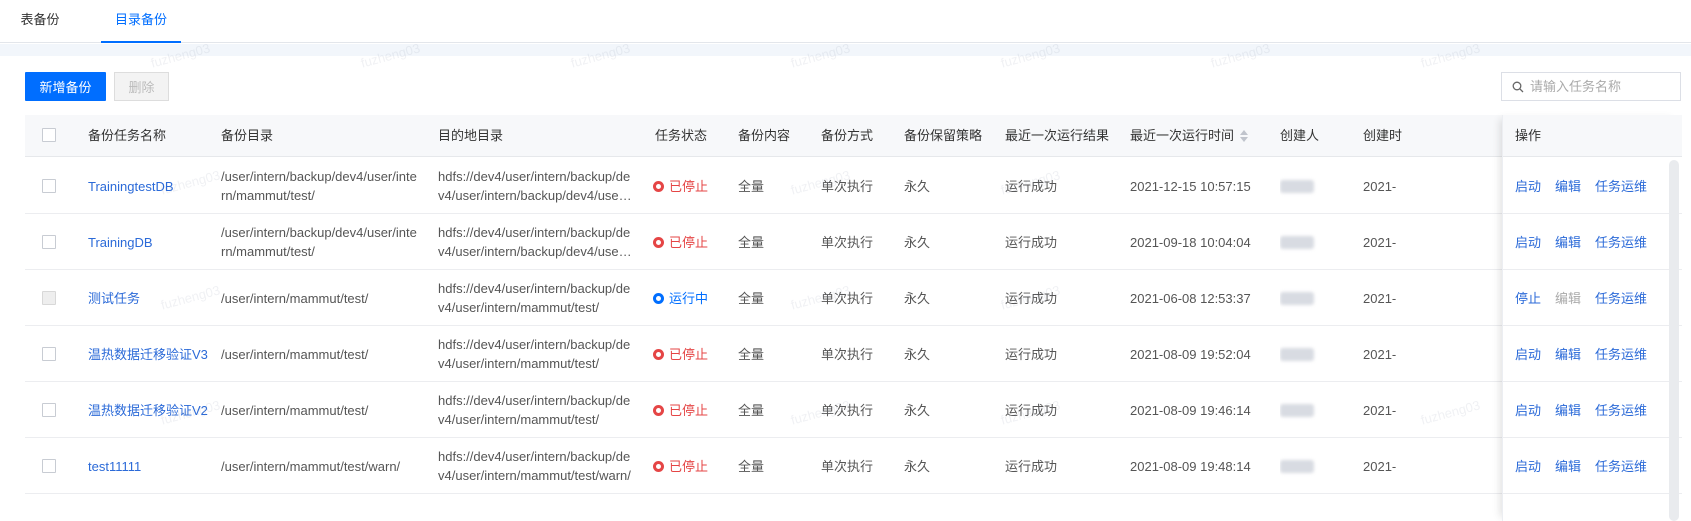  What do you see at coordinates (751, 242) in the screenshot?
I see `content-text: 全量` at bounding box center [751, 242].